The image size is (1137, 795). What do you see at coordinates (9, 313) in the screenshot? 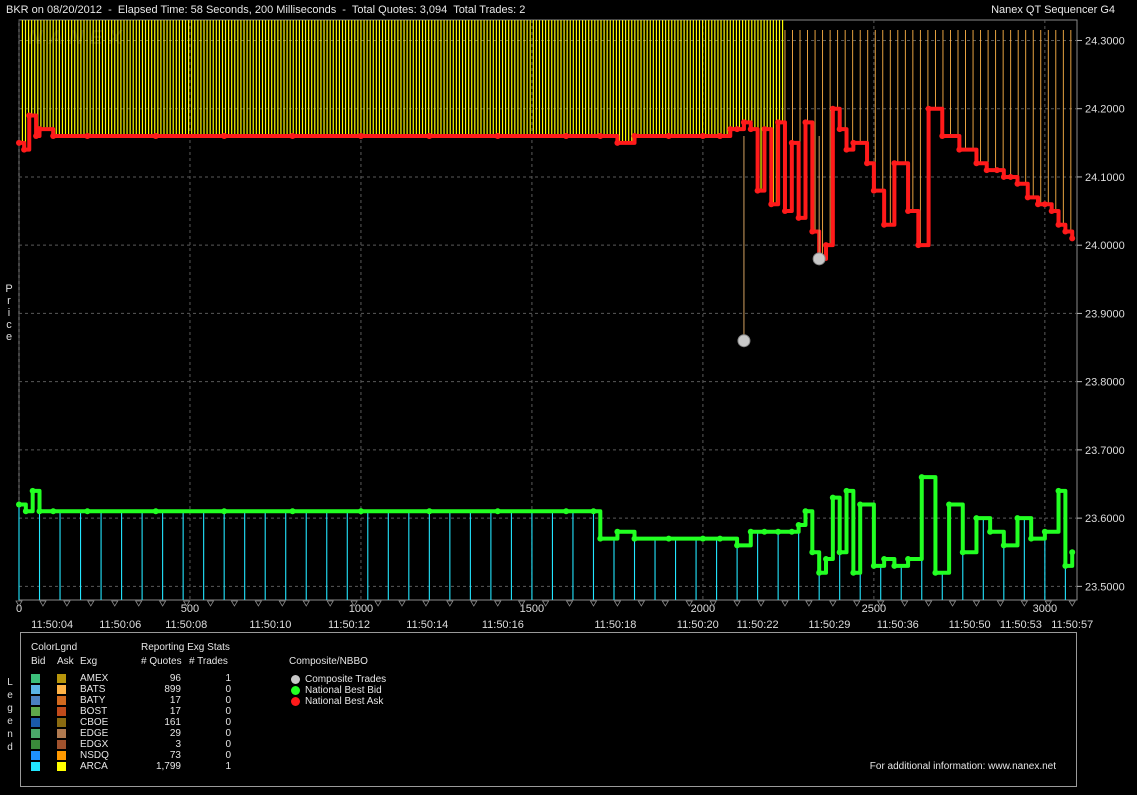
I see `y-title-letter: i` at bounding box center [9, 313].